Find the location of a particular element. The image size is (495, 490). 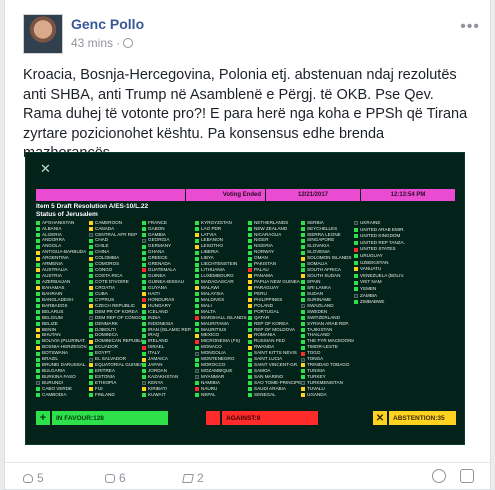

like-icon is located at coordinates (28, 478).